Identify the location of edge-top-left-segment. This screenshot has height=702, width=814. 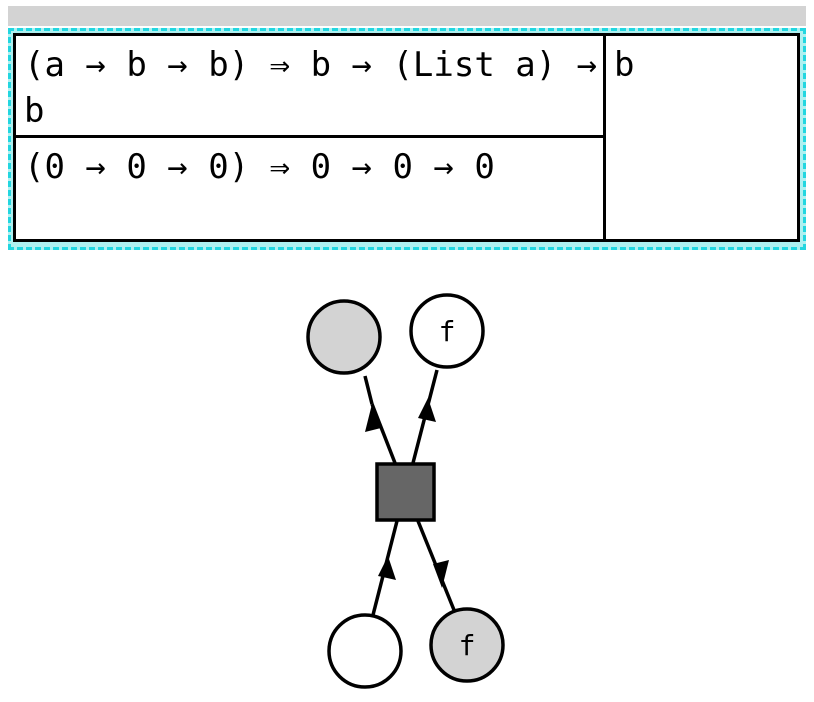
(368, 390).